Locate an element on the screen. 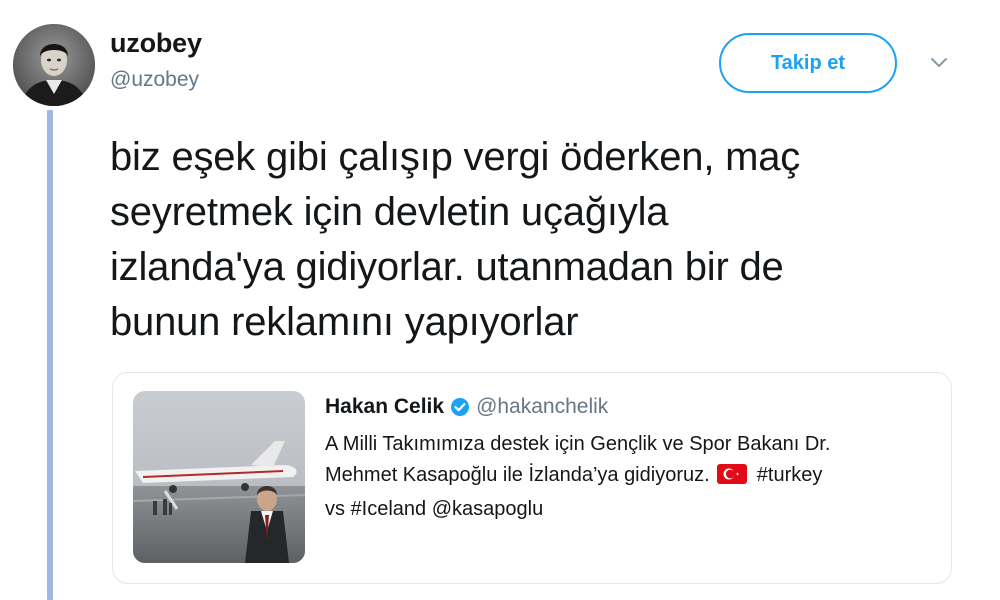 The height and width of the screenshot is (600, 1000). author-display-name: uzobey is located at coordinates (156, 43).